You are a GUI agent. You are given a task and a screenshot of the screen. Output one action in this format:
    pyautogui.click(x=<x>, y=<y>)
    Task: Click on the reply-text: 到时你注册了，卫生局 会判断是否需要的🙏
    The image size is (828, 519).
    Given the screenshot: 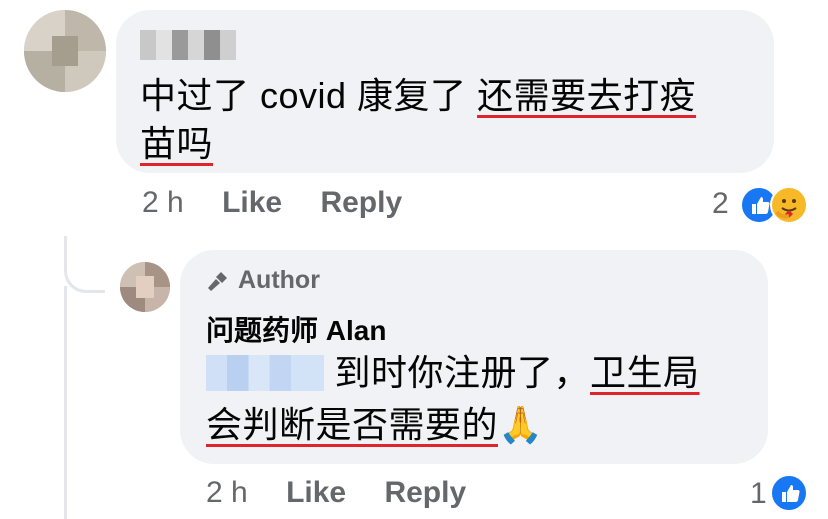 What is the action you would take?
    pyautogui.click(x=486, y=399)
    